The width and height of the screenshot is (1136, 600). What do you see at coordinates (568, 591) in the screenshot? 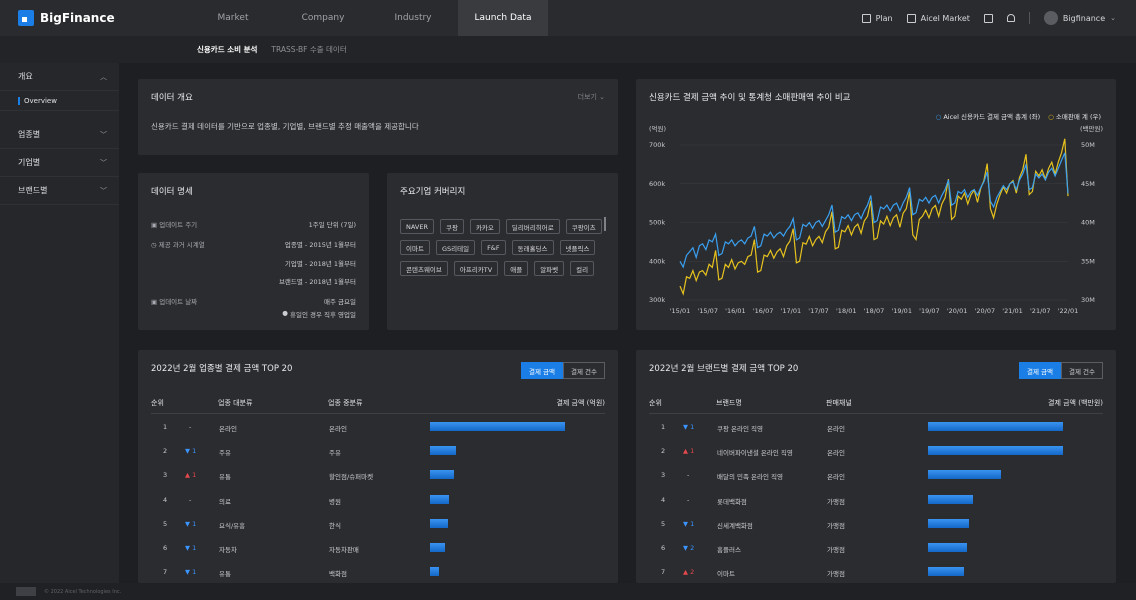
I see `footer: © 2022 Aicel Technologies Inc.` at bounding box center [568, 591].